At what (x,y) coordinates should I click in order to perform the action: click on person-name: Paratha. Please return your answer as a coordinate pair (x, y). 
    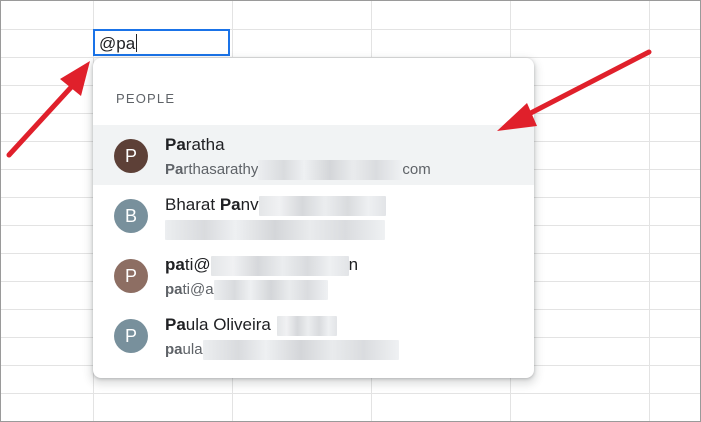
    Looking at the image, I should click on (195, 145).